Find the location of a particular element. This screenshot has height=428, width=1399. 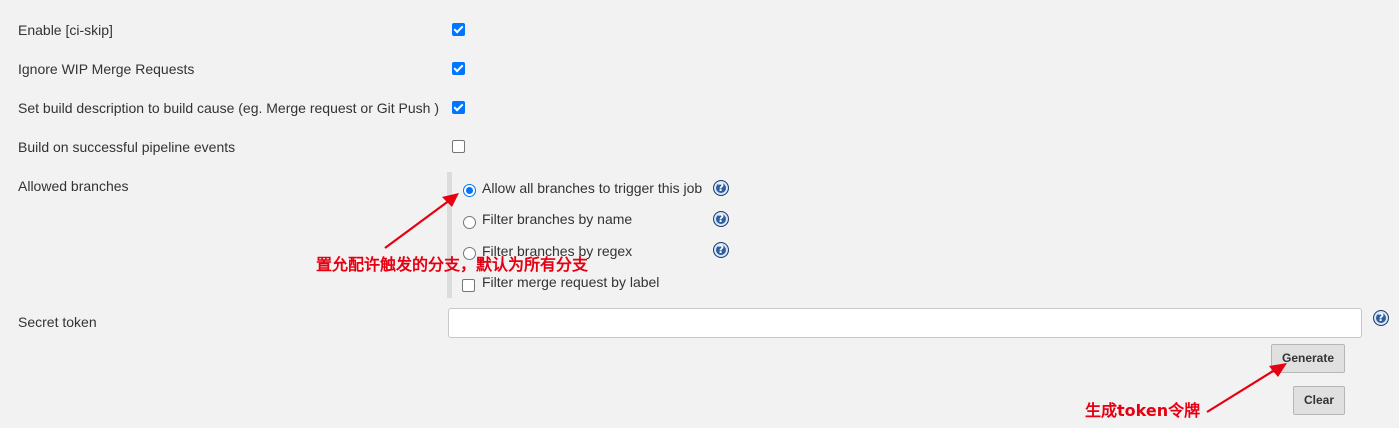

token-arrow-head is located at coordinates (1278, 370).